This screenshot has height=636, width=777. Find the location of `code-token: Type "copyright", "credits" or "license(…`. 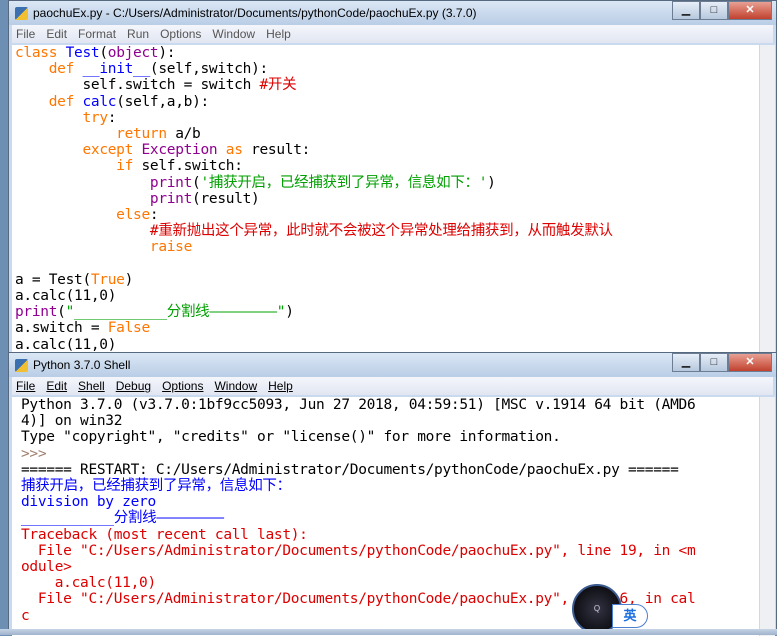

code-token: Type "copyright", "credits" or "license(… is located at coordinates (291, 437).